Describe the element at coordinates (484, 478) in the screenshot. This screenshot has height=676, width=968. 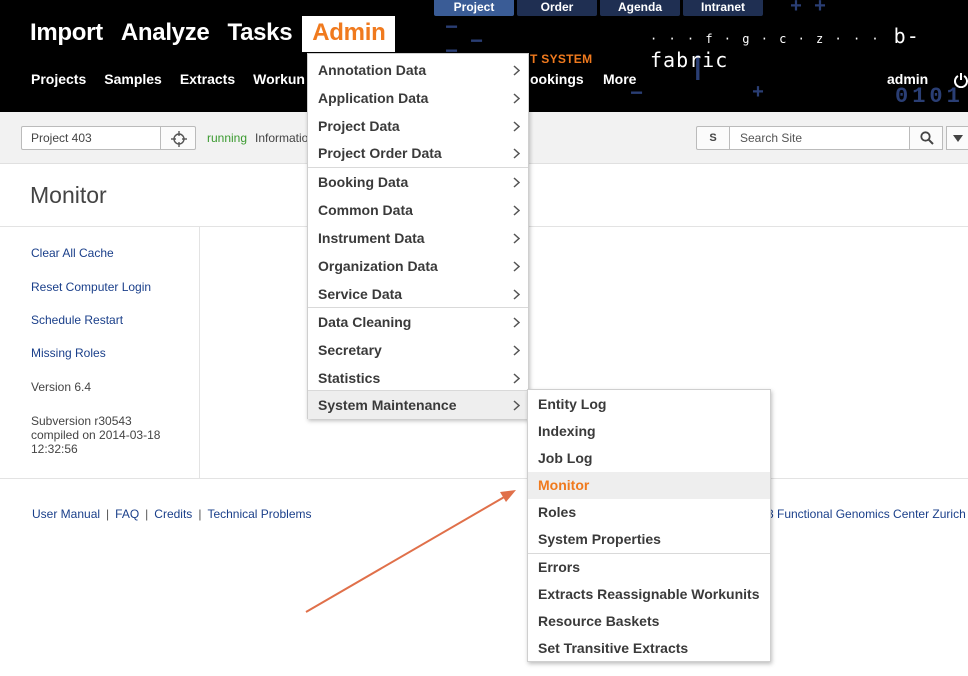
I see `divider` at that location.